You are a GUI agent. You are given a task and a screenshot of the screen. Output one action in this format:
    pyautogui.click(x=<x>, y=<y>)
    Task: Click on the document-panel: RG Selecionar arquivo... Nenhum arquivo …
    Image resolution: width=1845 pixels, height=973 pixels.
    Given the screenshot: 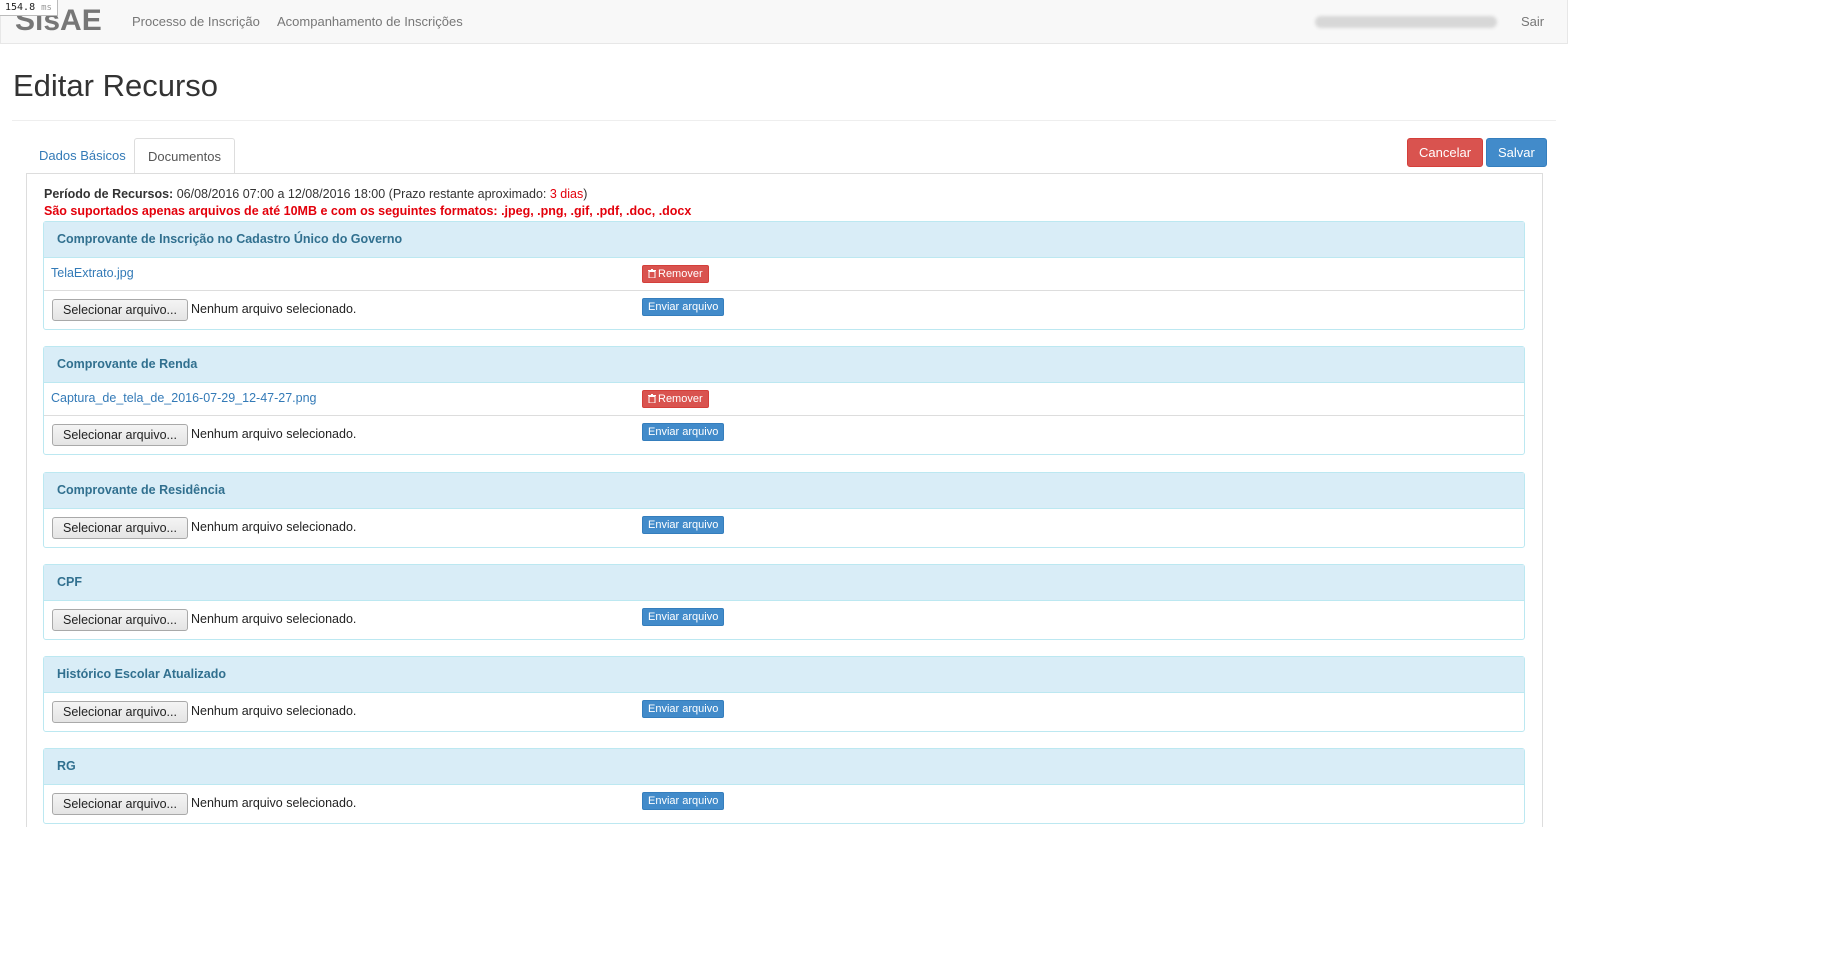 What is the action you would take?
    pyautogui.click(x=784, y=786)
    